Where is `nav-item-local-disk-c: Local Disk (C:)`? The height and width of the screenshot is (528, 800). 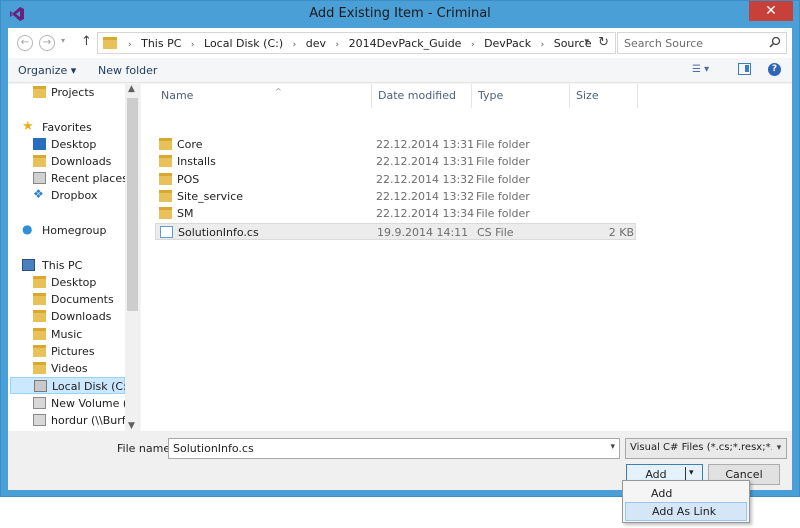 nav-item-local-disk-c: Local Disk (C:) is located at coordinates (70, 385).